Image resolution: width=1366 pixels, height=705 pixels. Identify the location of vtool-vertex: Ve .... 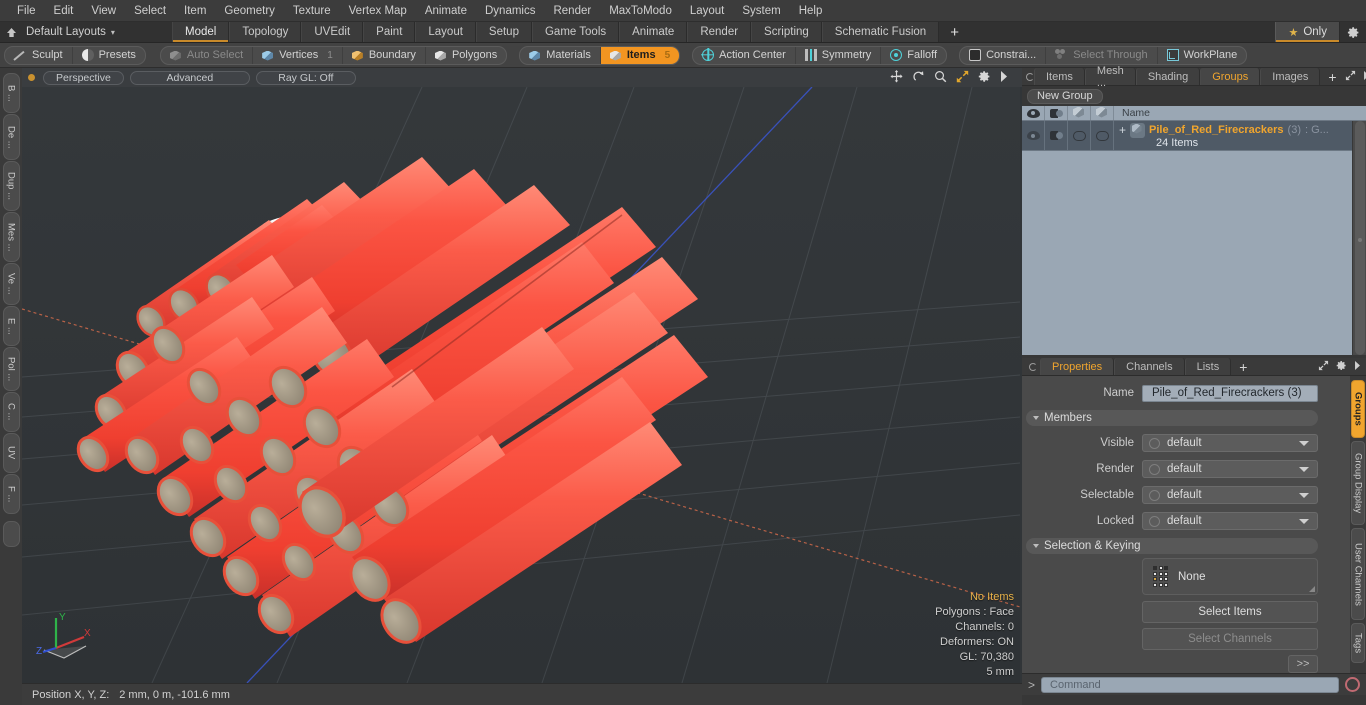
(11, 284).